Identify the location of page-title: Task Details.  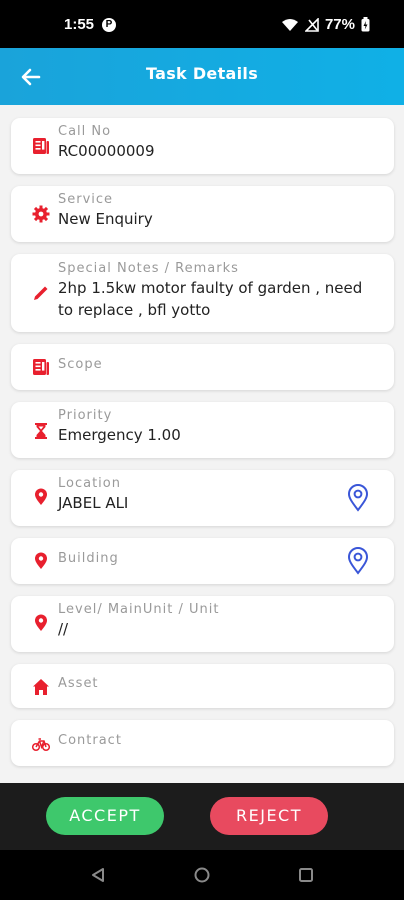
(202, 73).